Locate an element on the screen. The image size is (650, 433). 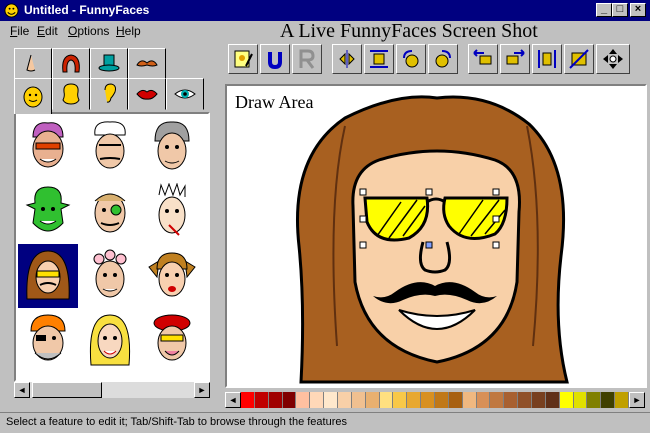
pirate-face-icon is located at coordinates (48, 337).